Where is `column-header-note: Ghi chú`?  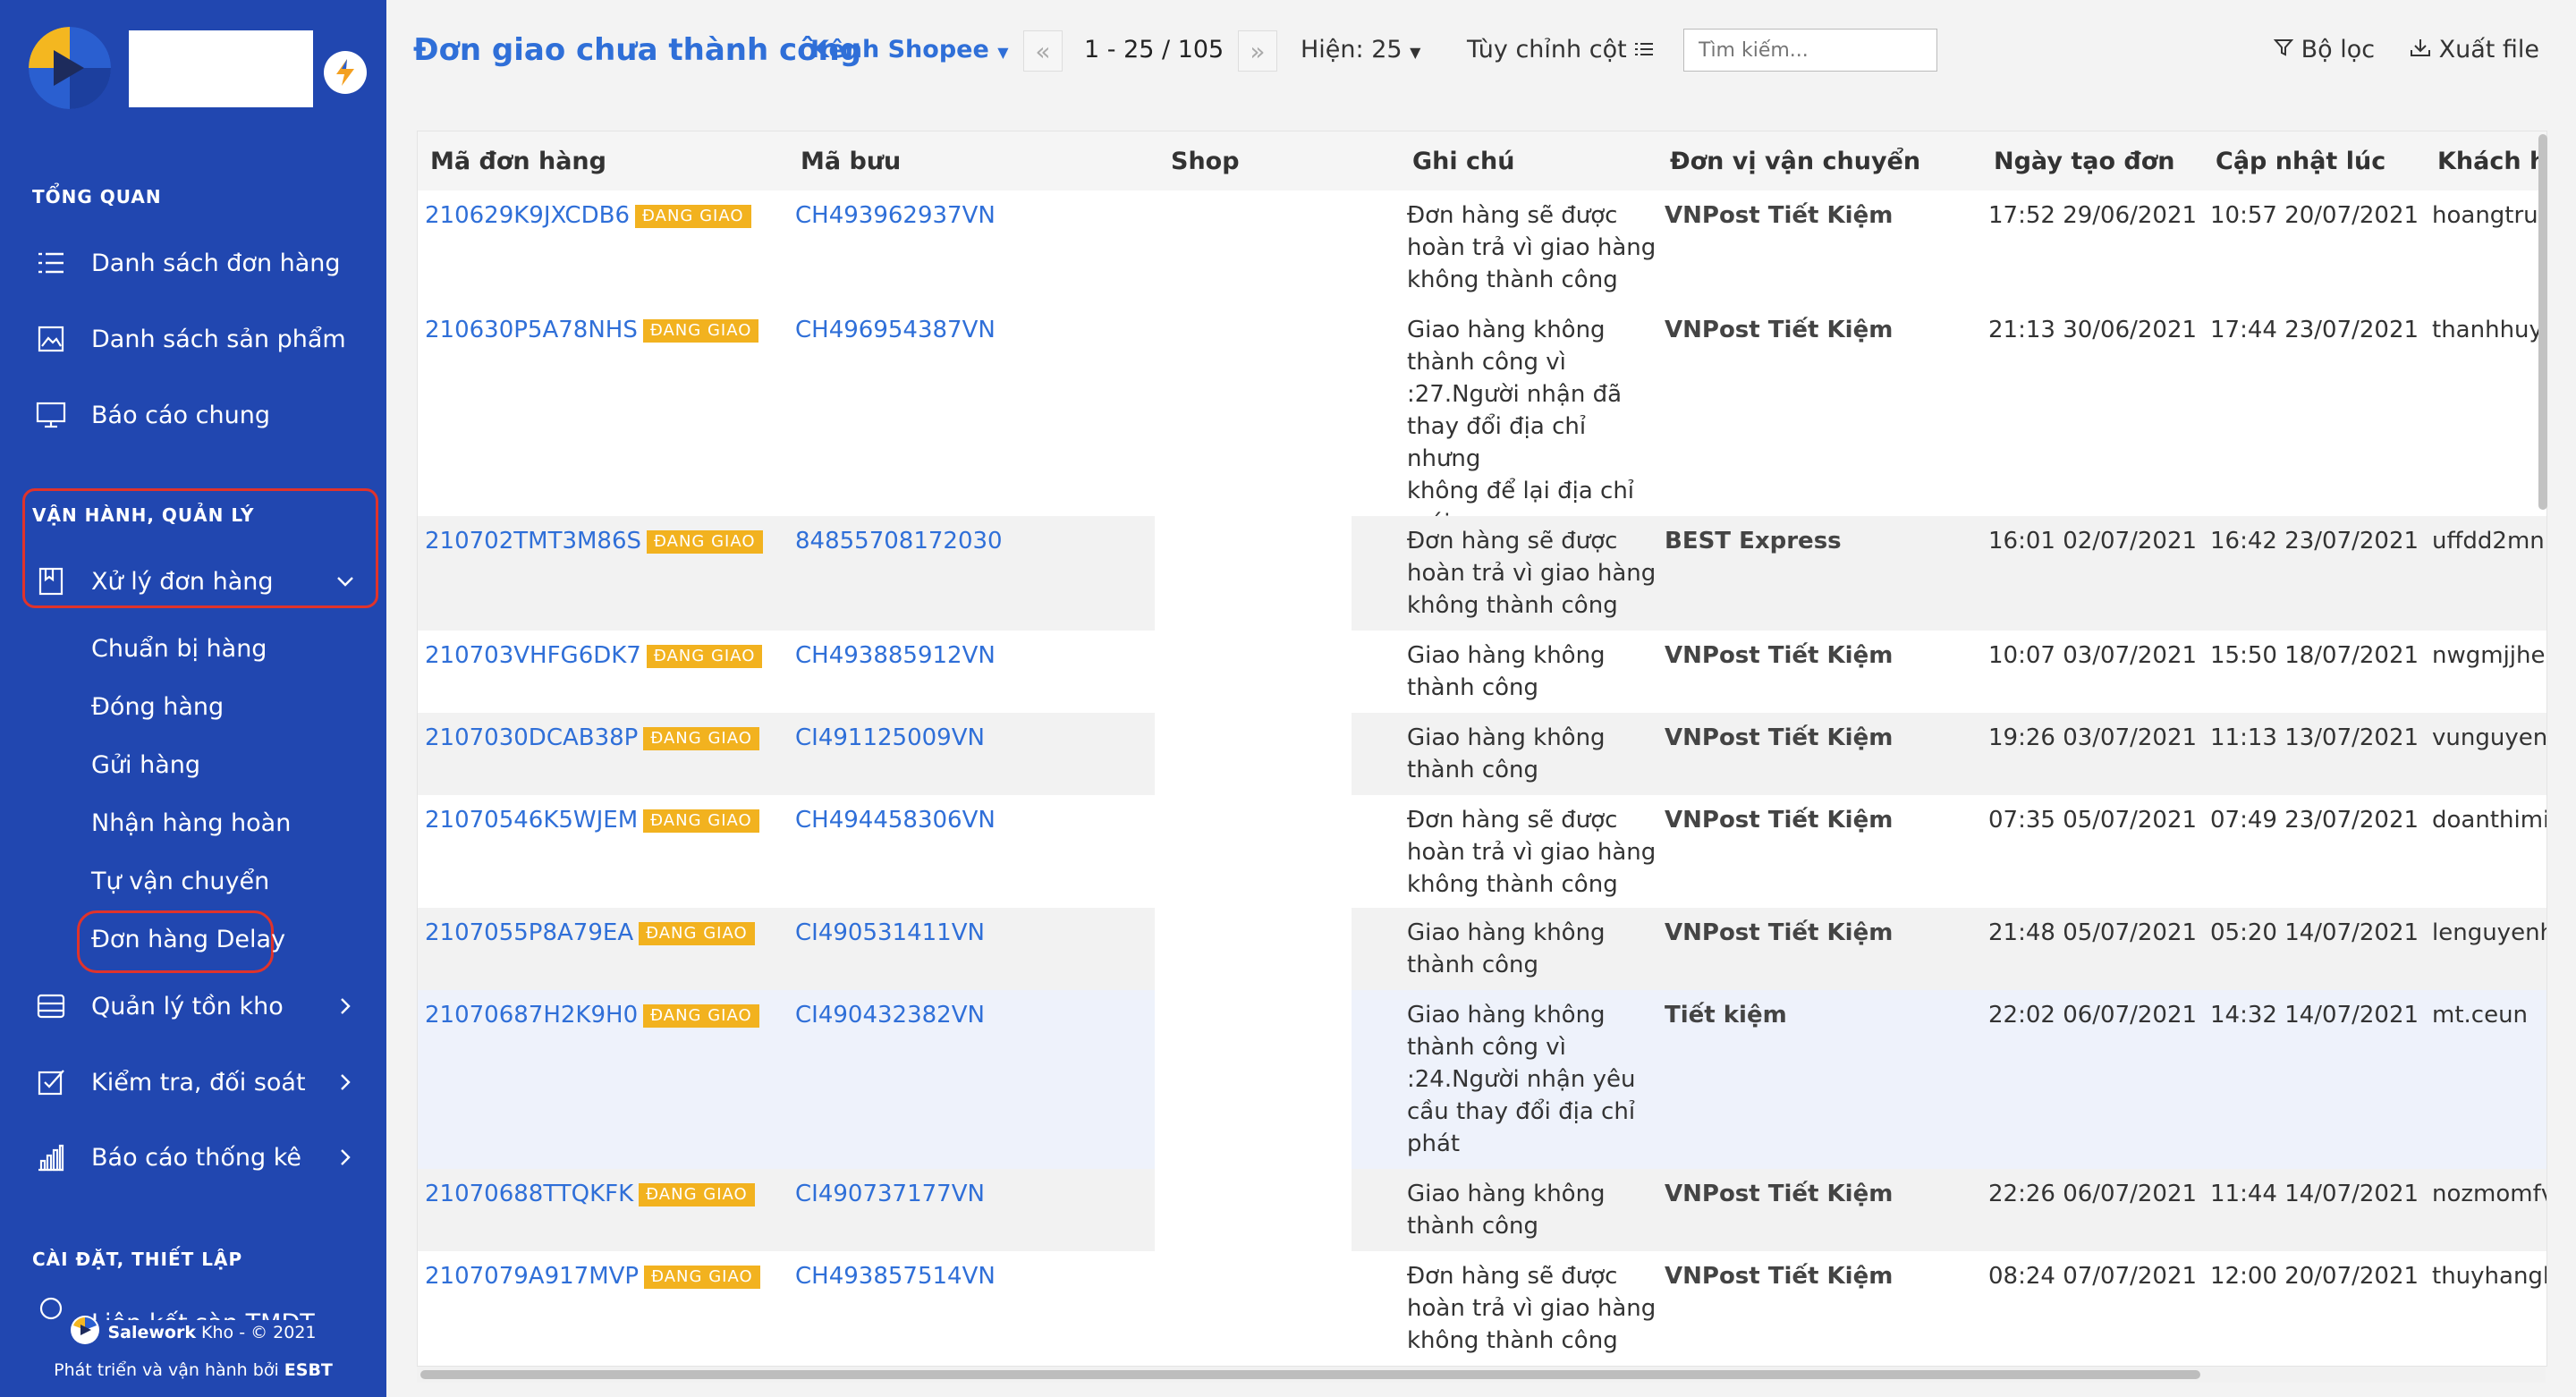 column-header-note: Ghi chú is located at coordinates (1463, 160).